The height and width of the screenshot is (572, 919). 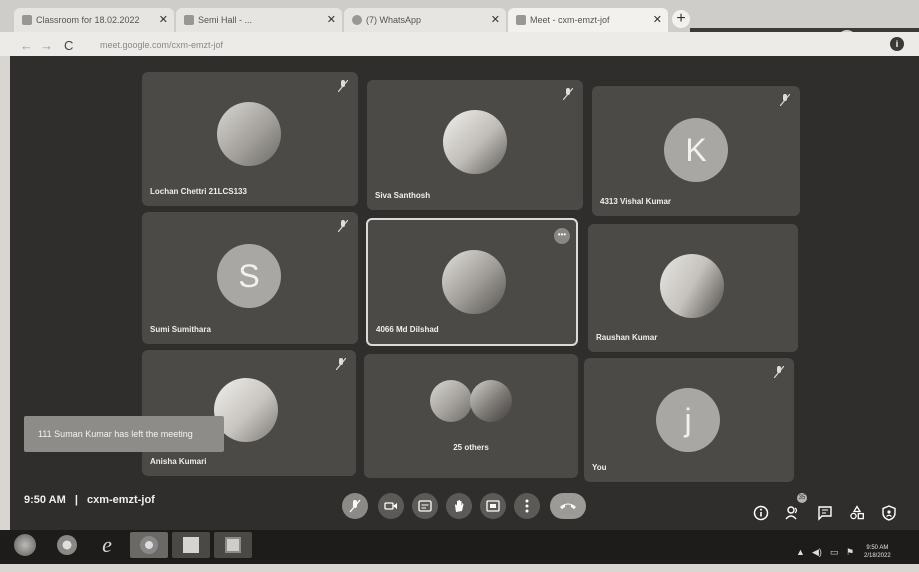 I want to click on captions-button, so click(x=425, y=506).